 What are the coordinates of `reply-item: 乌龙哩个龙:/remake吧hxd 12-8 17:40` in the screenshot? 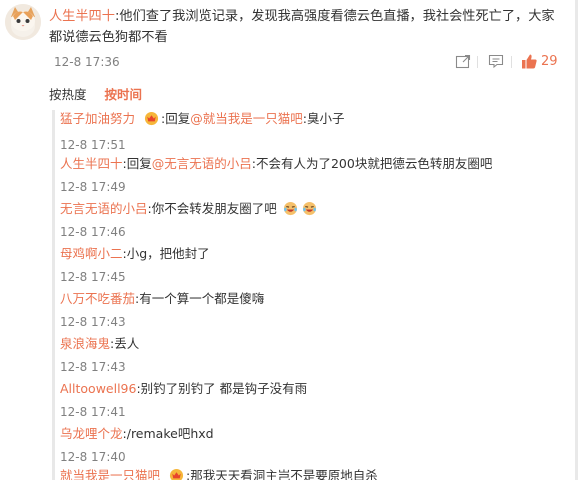 It's located at (137, 445).